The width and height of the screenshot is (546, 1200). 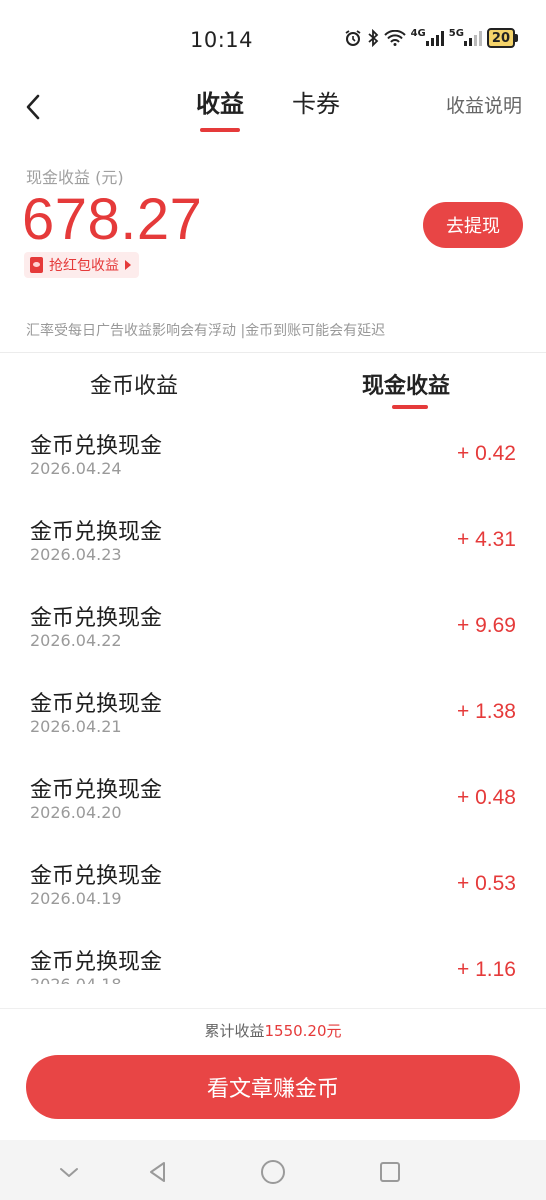 What do you see at coordinates (473, 225) in the screenshot?
I see `withdraw-button: 去提现` at bounding box center [473, 225].